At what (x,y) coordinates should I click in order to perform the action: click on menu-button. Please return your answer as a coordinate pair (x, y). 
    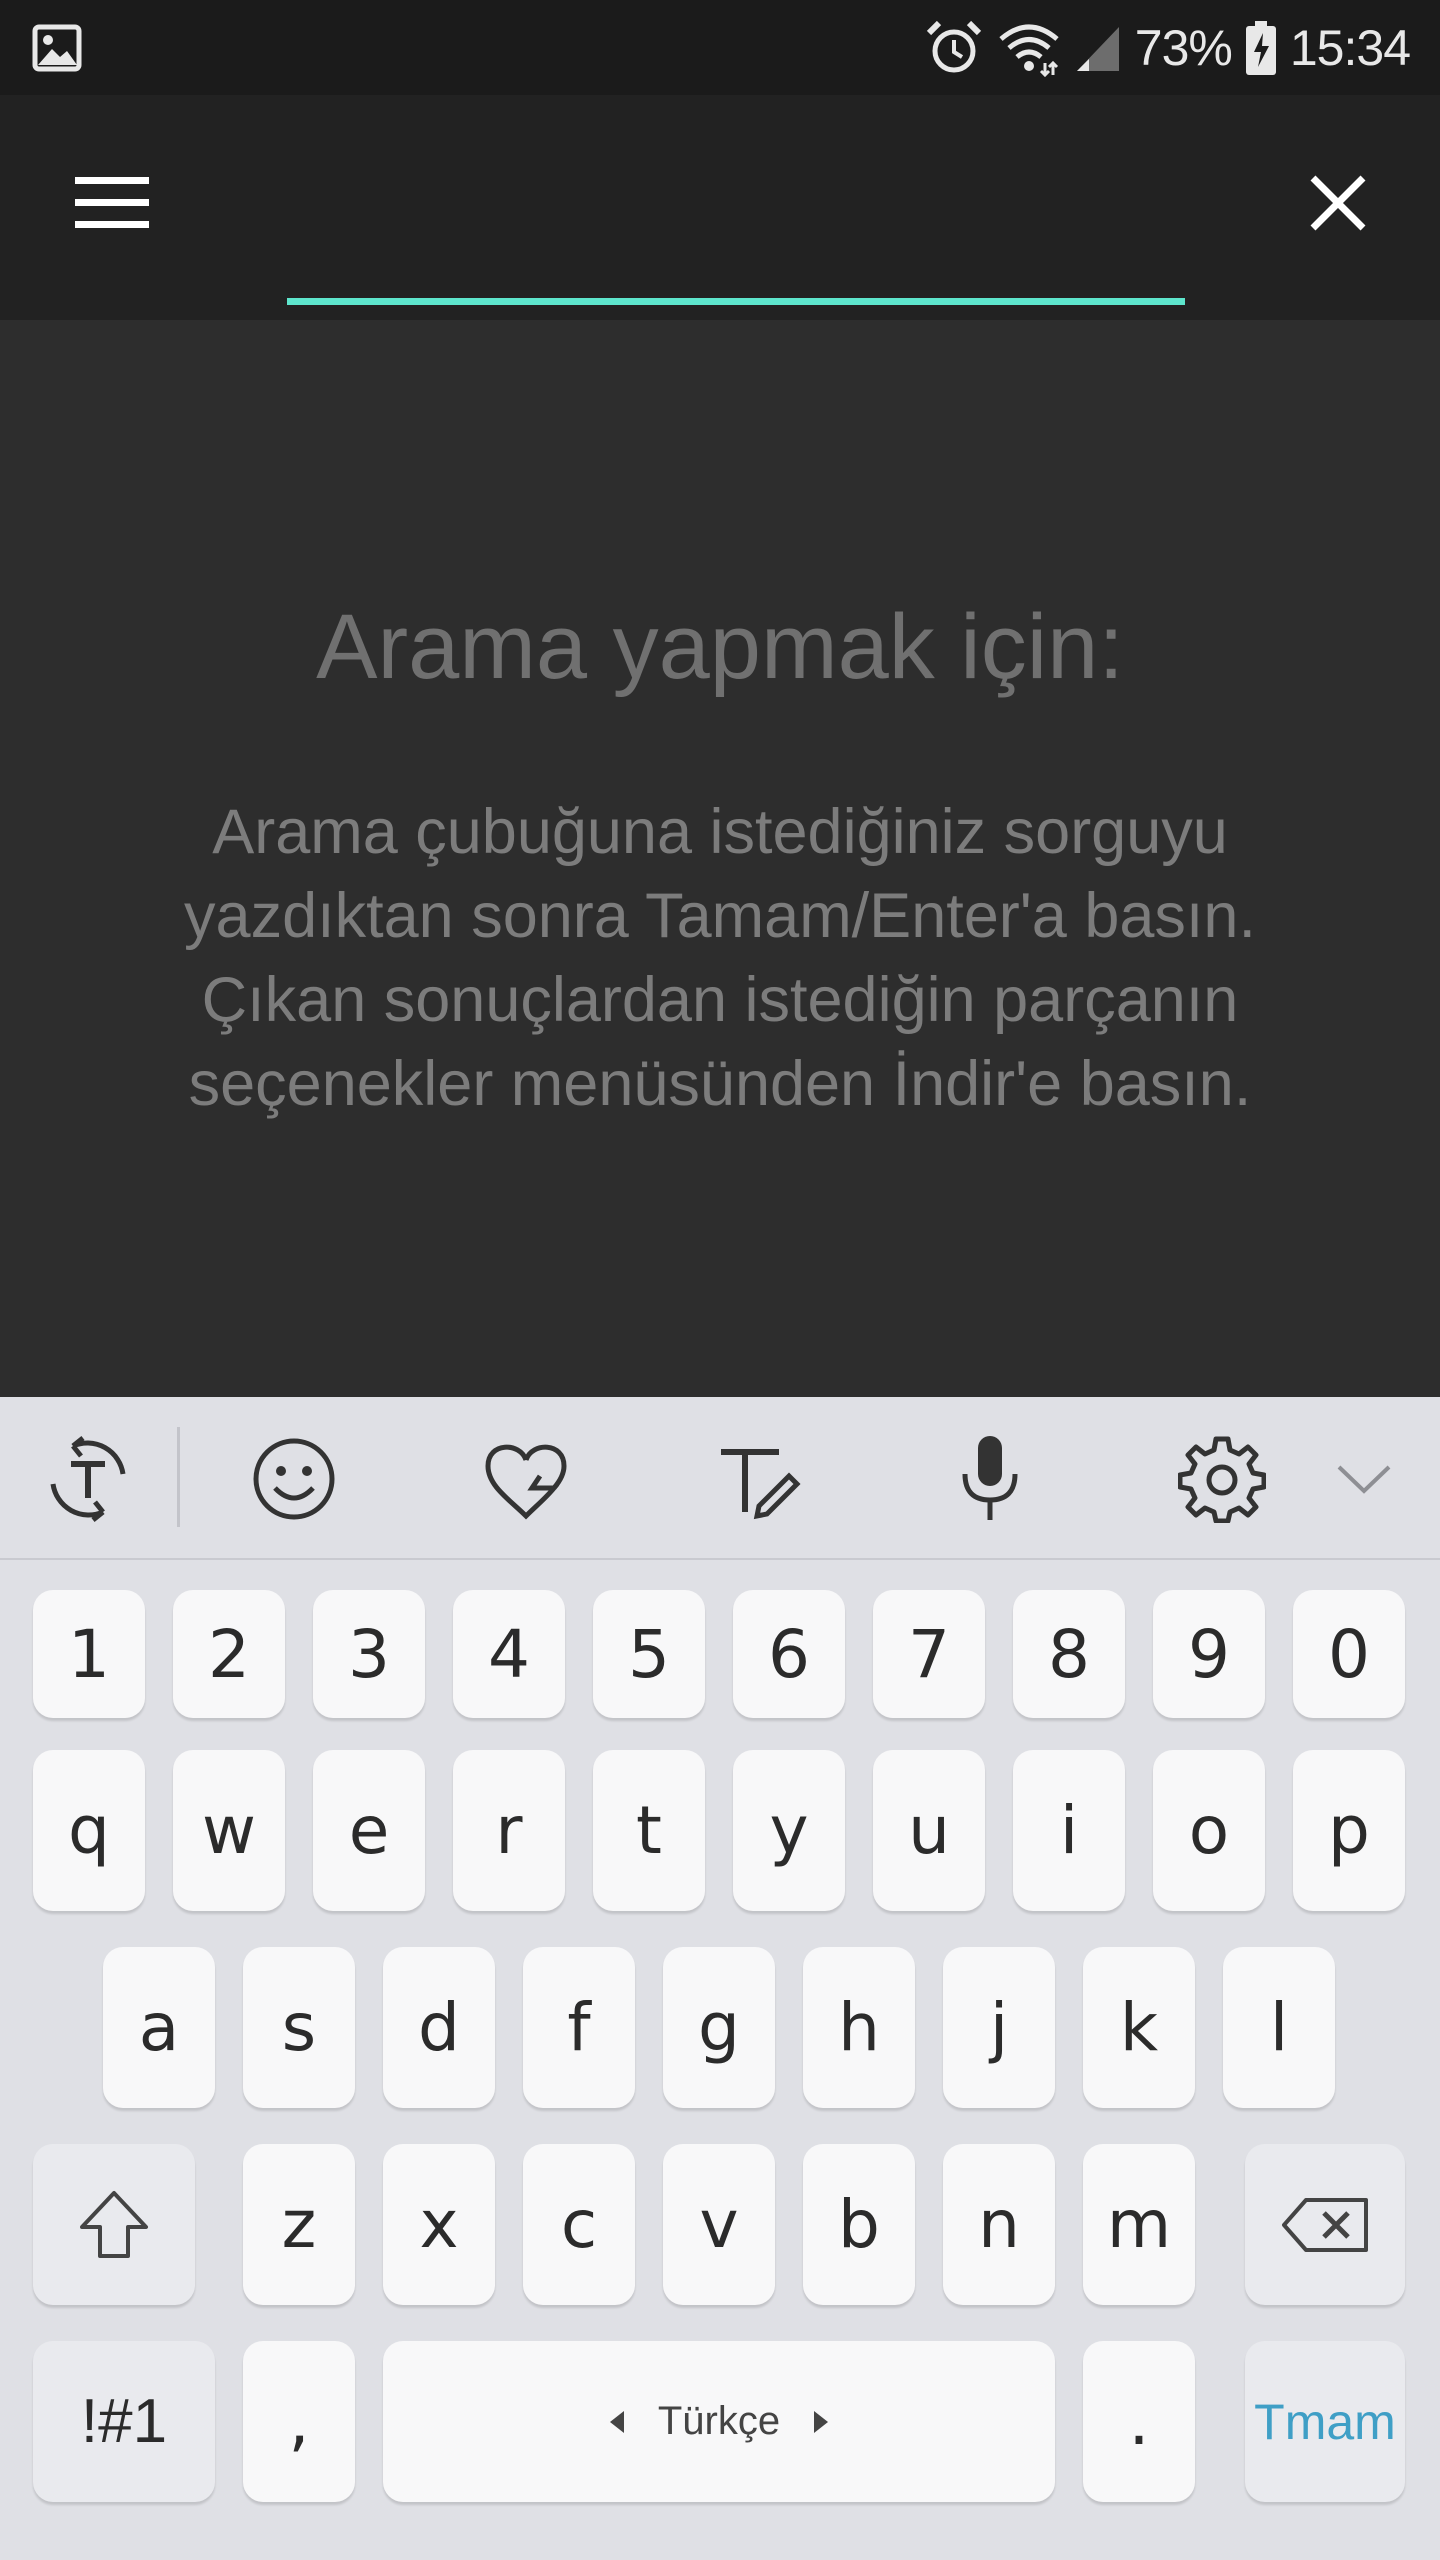
    Looking at the image, I should click on (112, 203).